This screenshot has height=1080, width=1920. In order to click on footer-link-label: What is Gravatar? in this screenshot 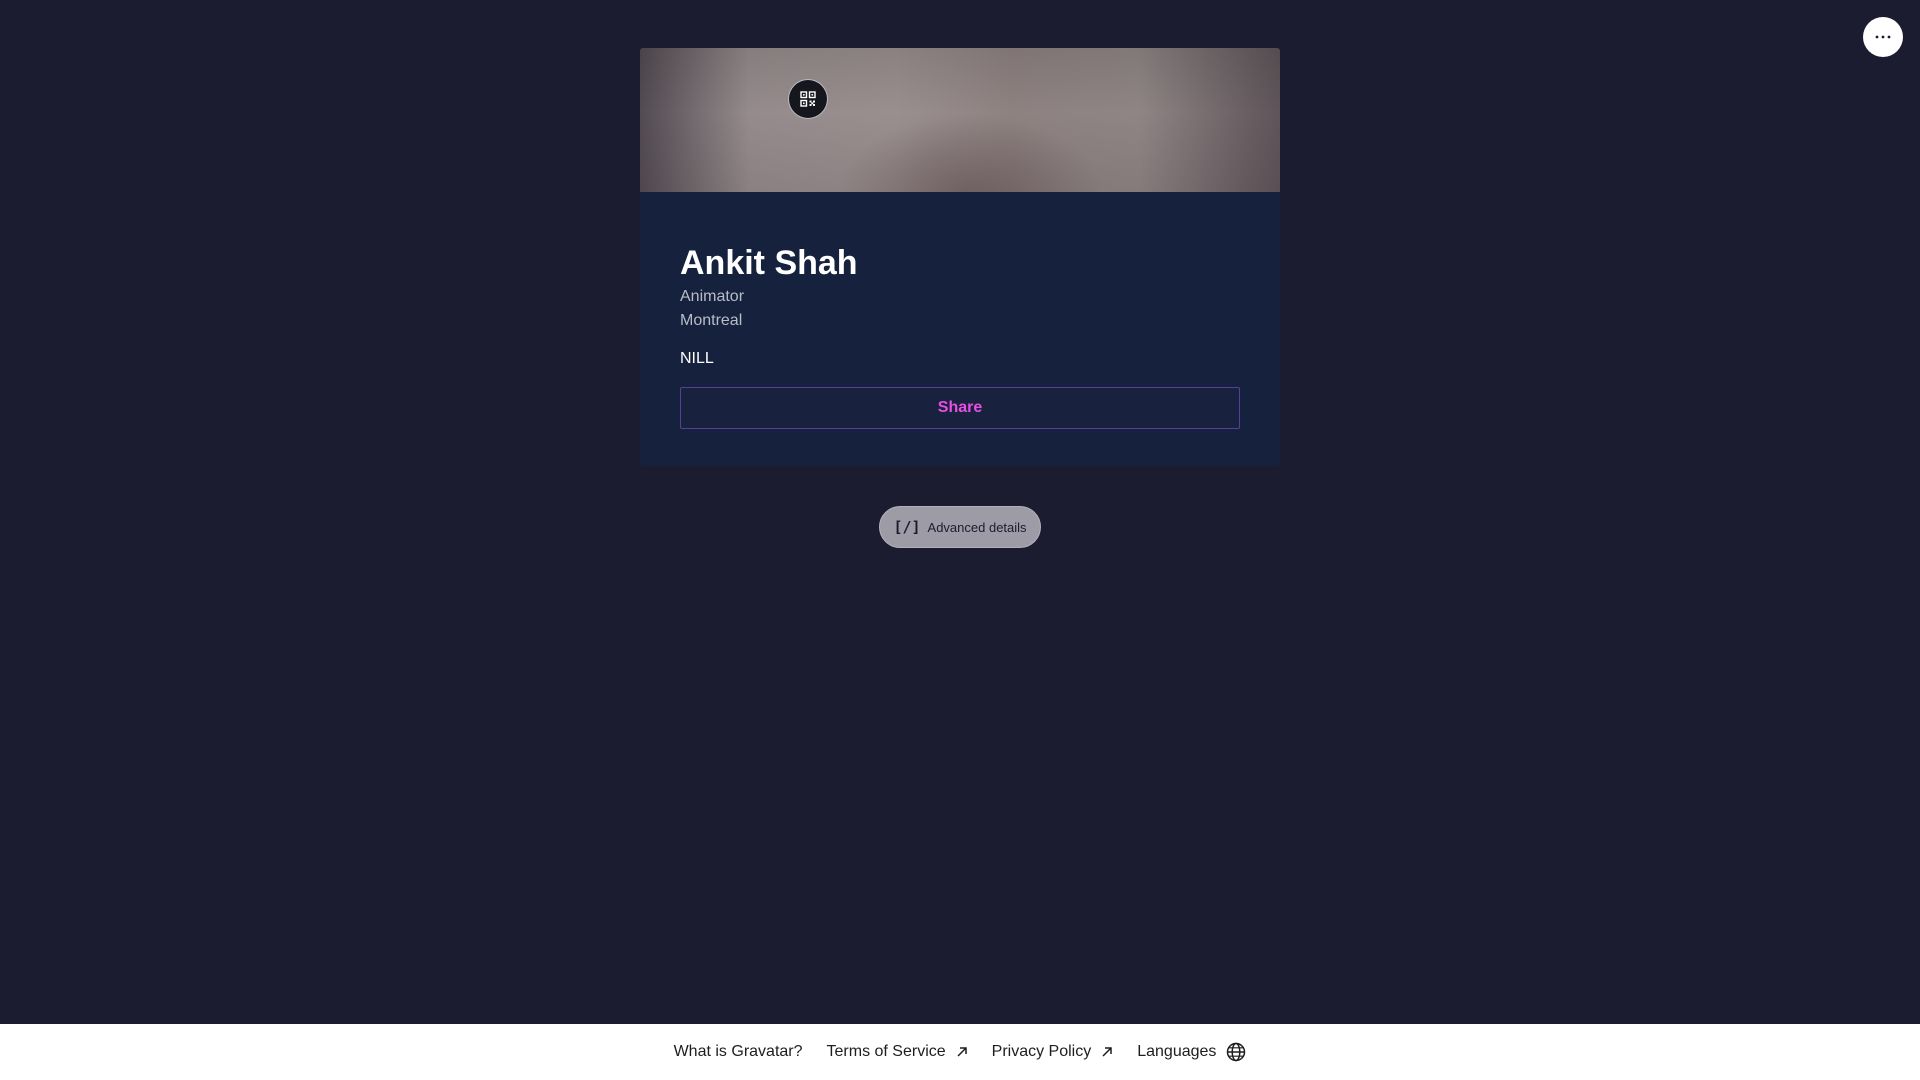, I will do `click(738, 1051)`.